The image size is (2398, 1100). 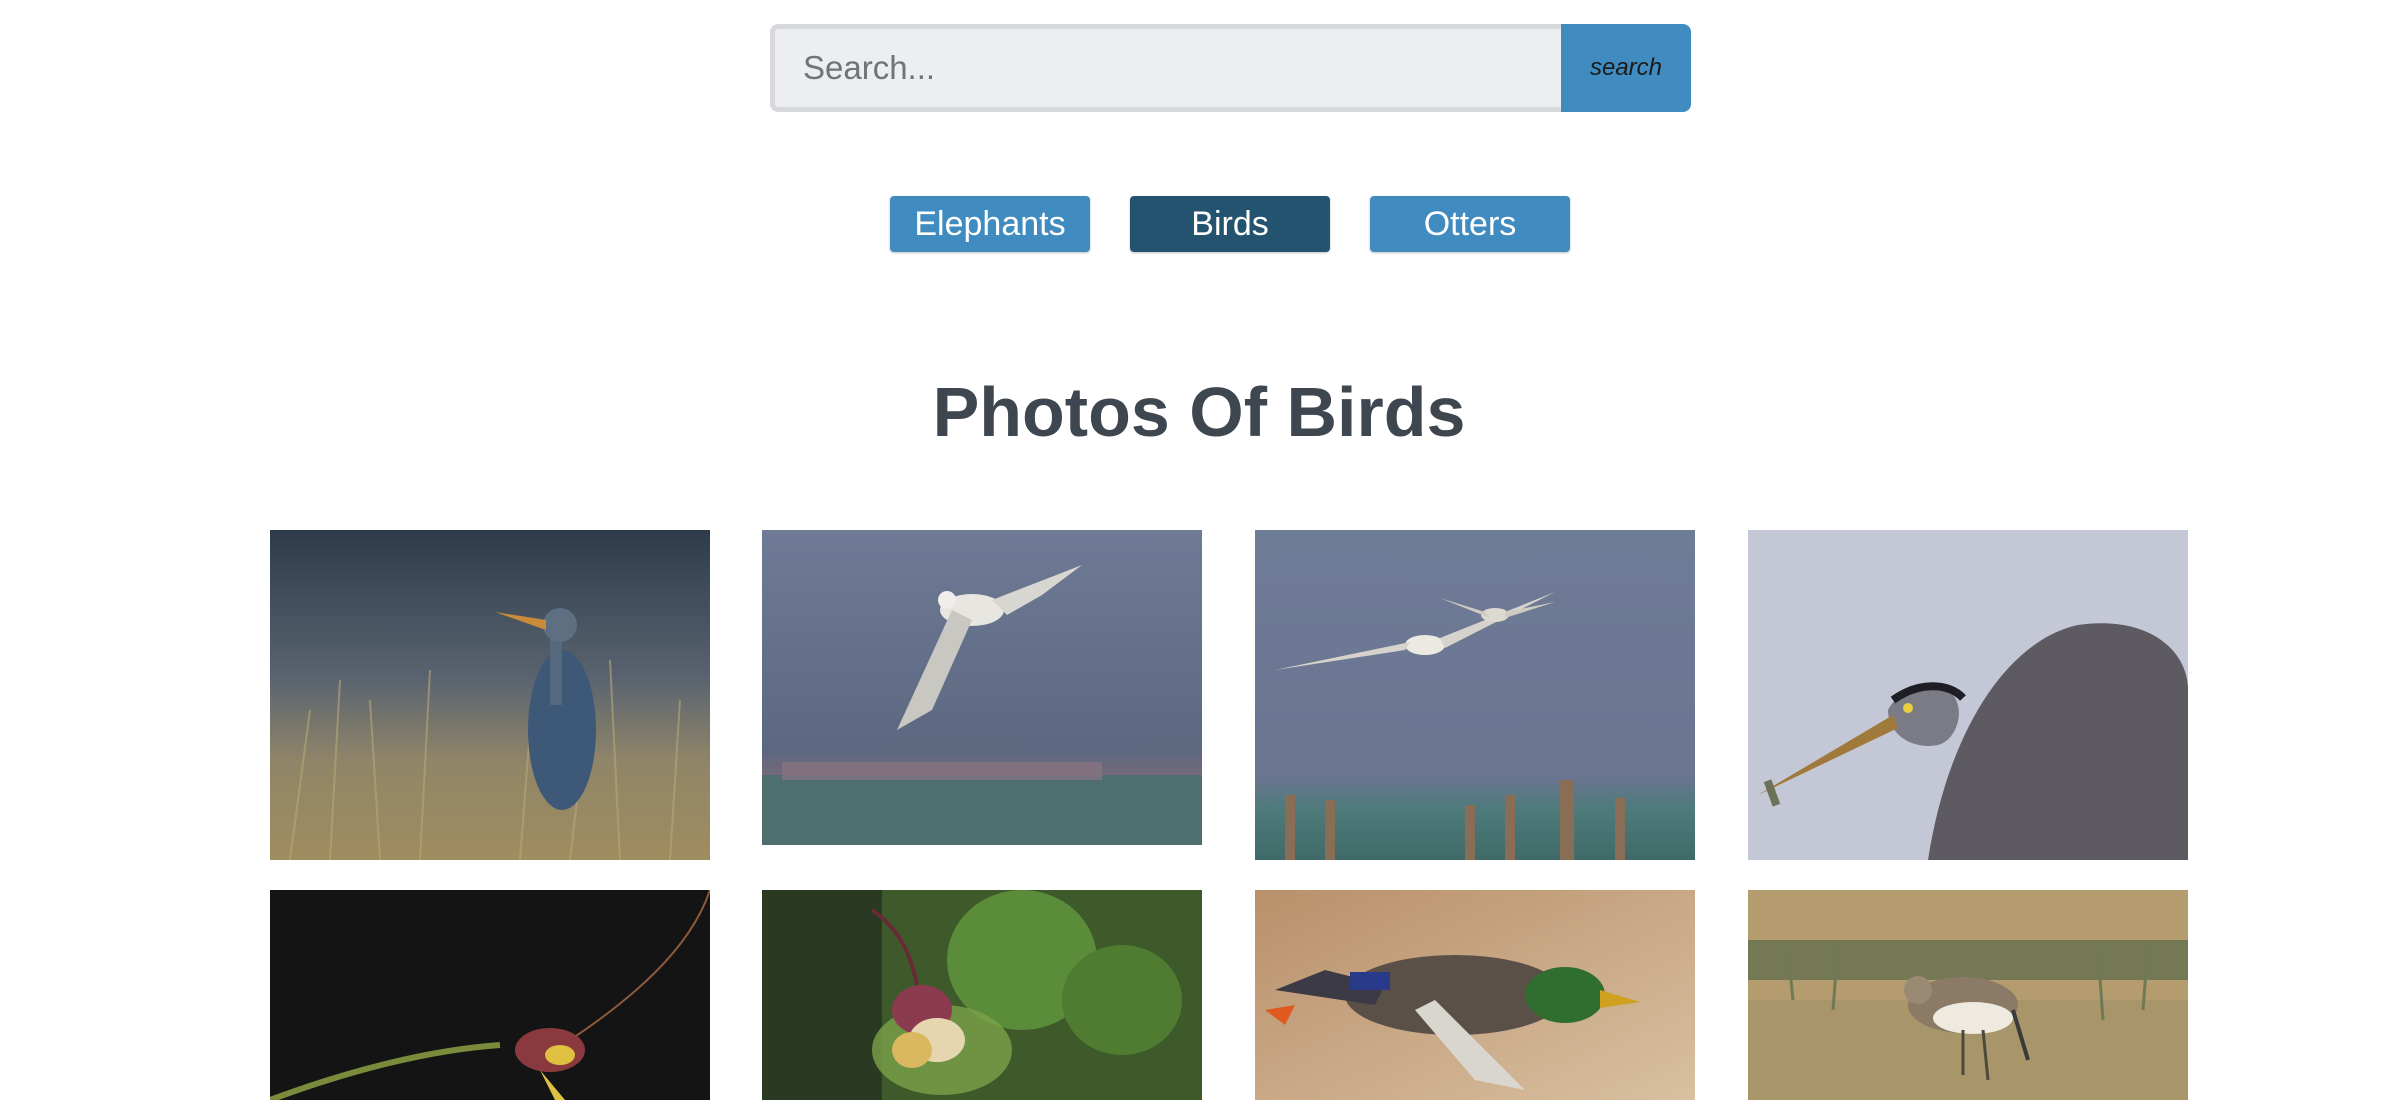 I want to click on photo-mallard, so click(x=1475, y=995).